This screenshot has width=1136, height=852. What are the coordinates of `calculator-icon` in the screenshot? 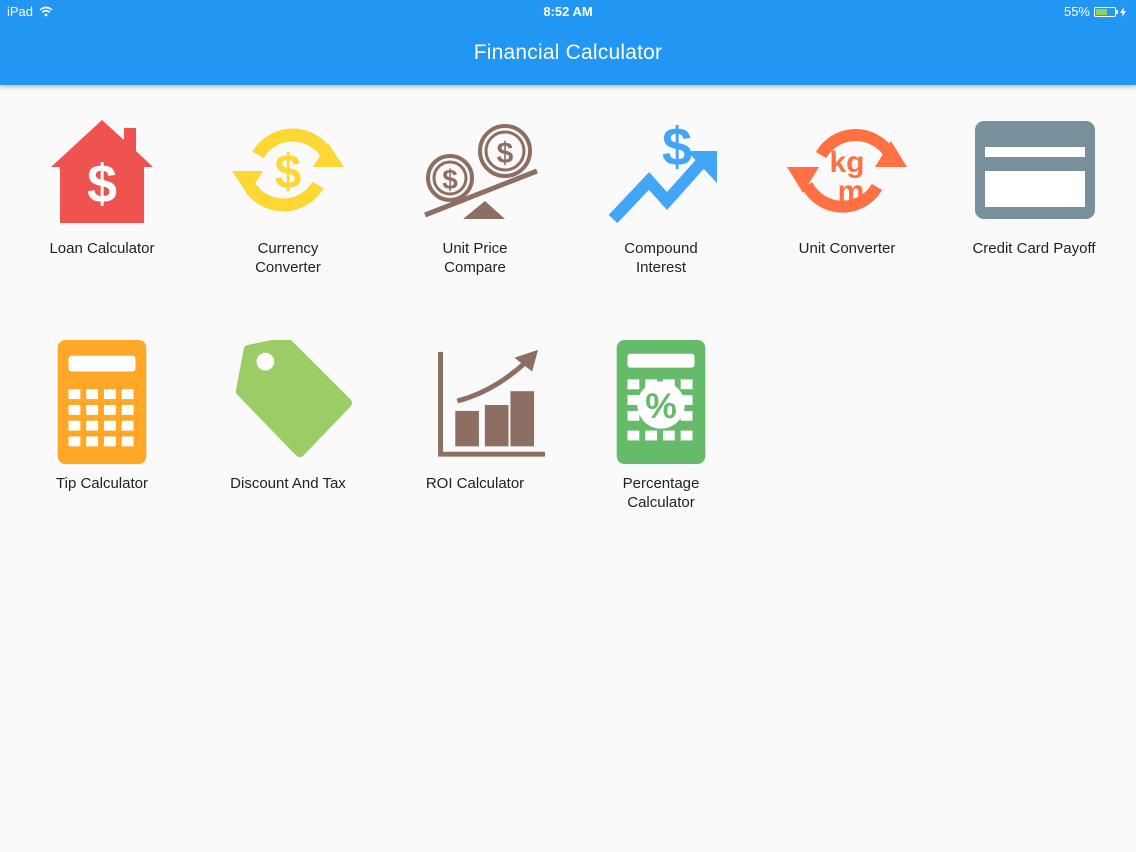 It's located at (102, 402).